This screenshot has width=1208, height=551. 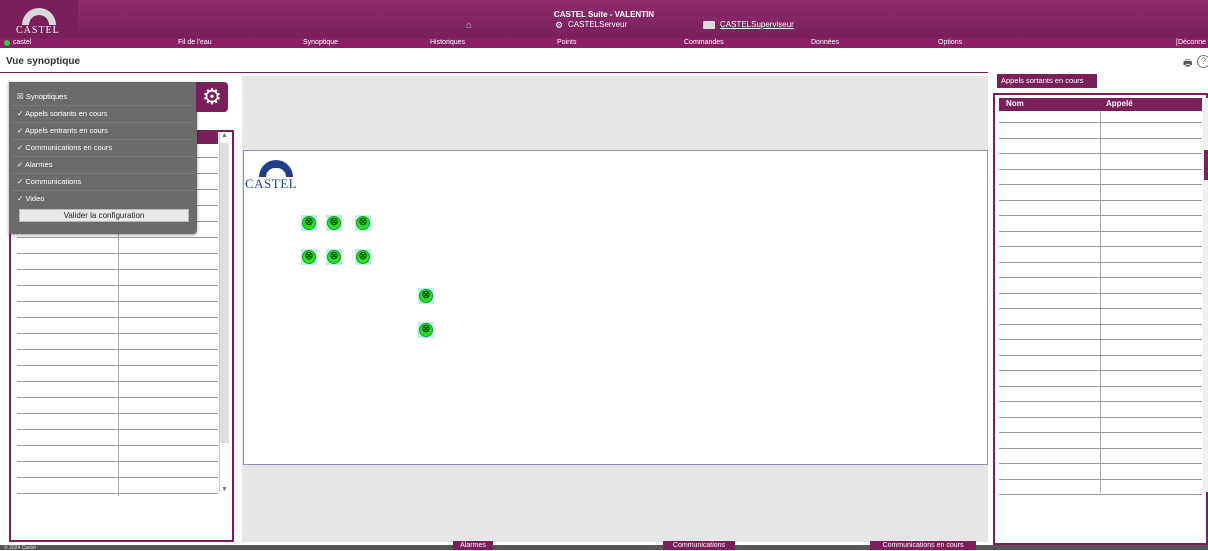 What do you see at coordinates (224, 135) in the screenshot?
I see `scroll-up-icon: ▲` at bounding box center [224, 135].